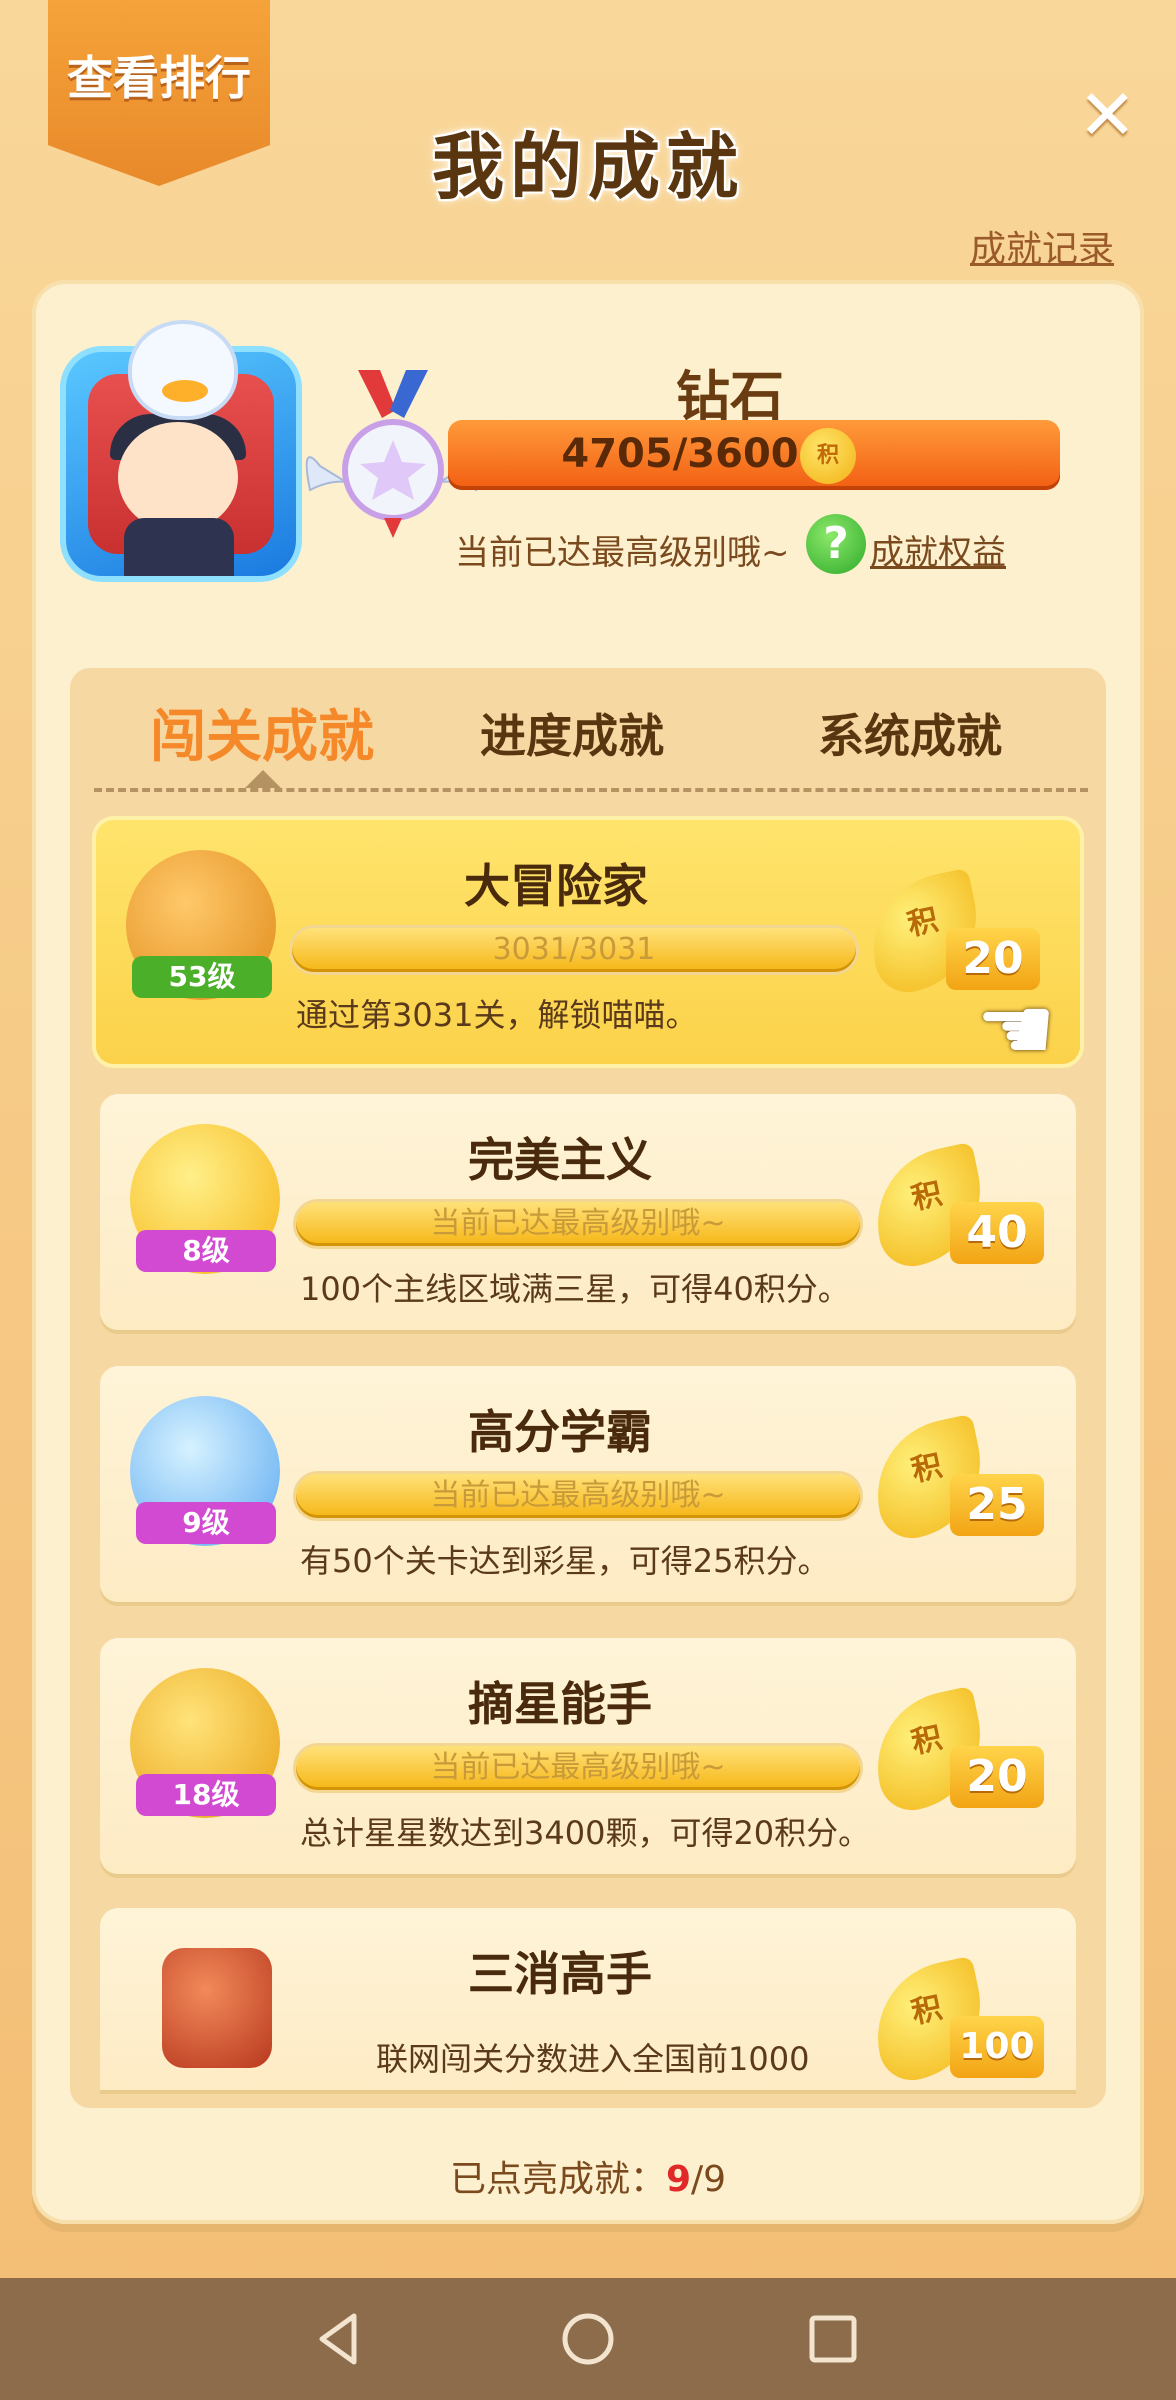 This screenshot has width=1176, height=2400. What do you see at coordinates (206, 1795) in the screenshot?
I see `achievement-level: 18级` at bounding box center [206, 1795].